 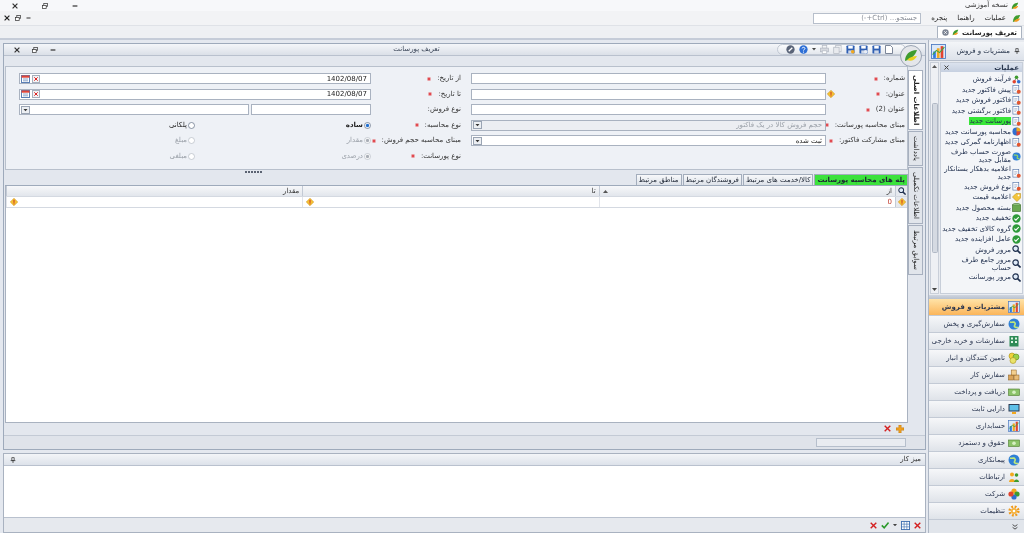 I want to click on boxes-icon, so click(x=1014, y=375).